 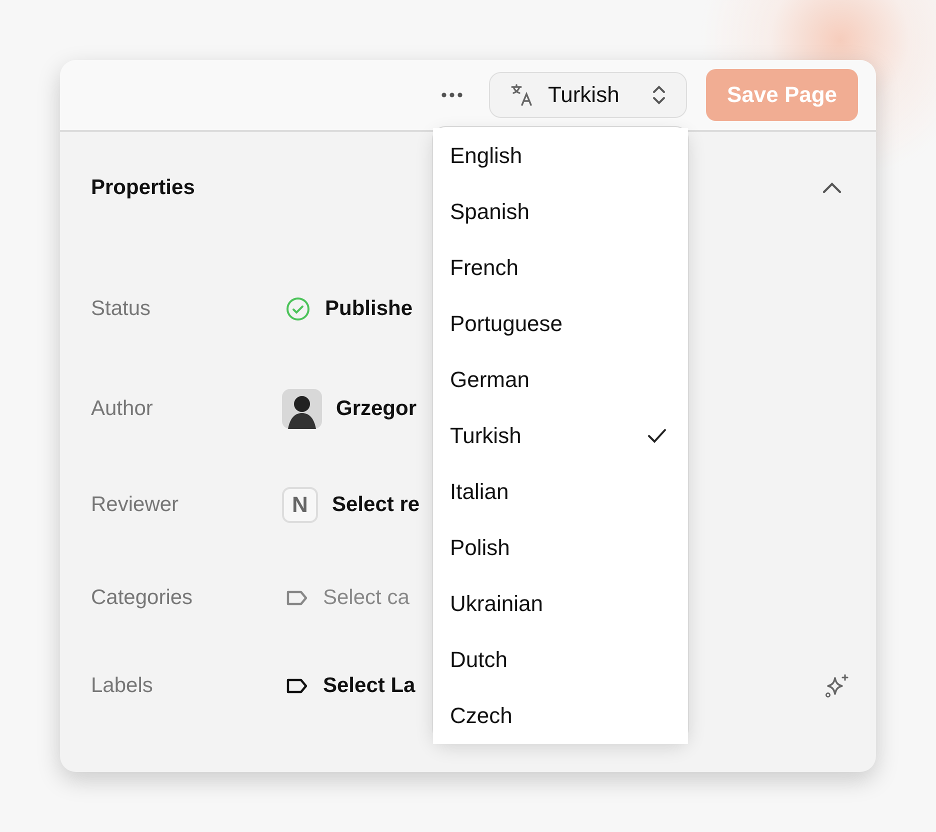 What do you see at coordinates (121, 309) in the screenshot?
I see `property-label: Status` at bounding box center [121, 309].